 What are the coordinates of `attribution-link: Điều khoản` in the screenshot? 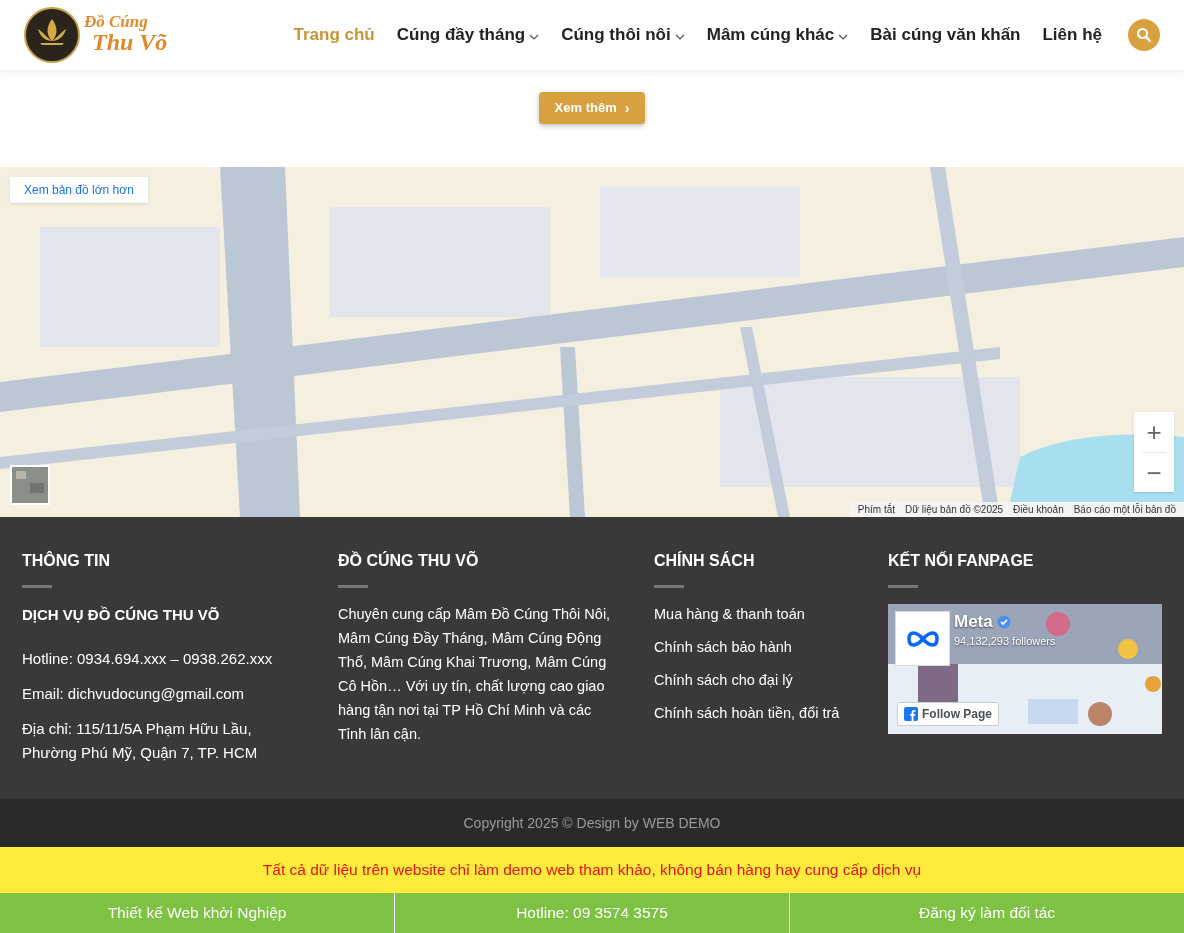 It's located at (1038, 509).